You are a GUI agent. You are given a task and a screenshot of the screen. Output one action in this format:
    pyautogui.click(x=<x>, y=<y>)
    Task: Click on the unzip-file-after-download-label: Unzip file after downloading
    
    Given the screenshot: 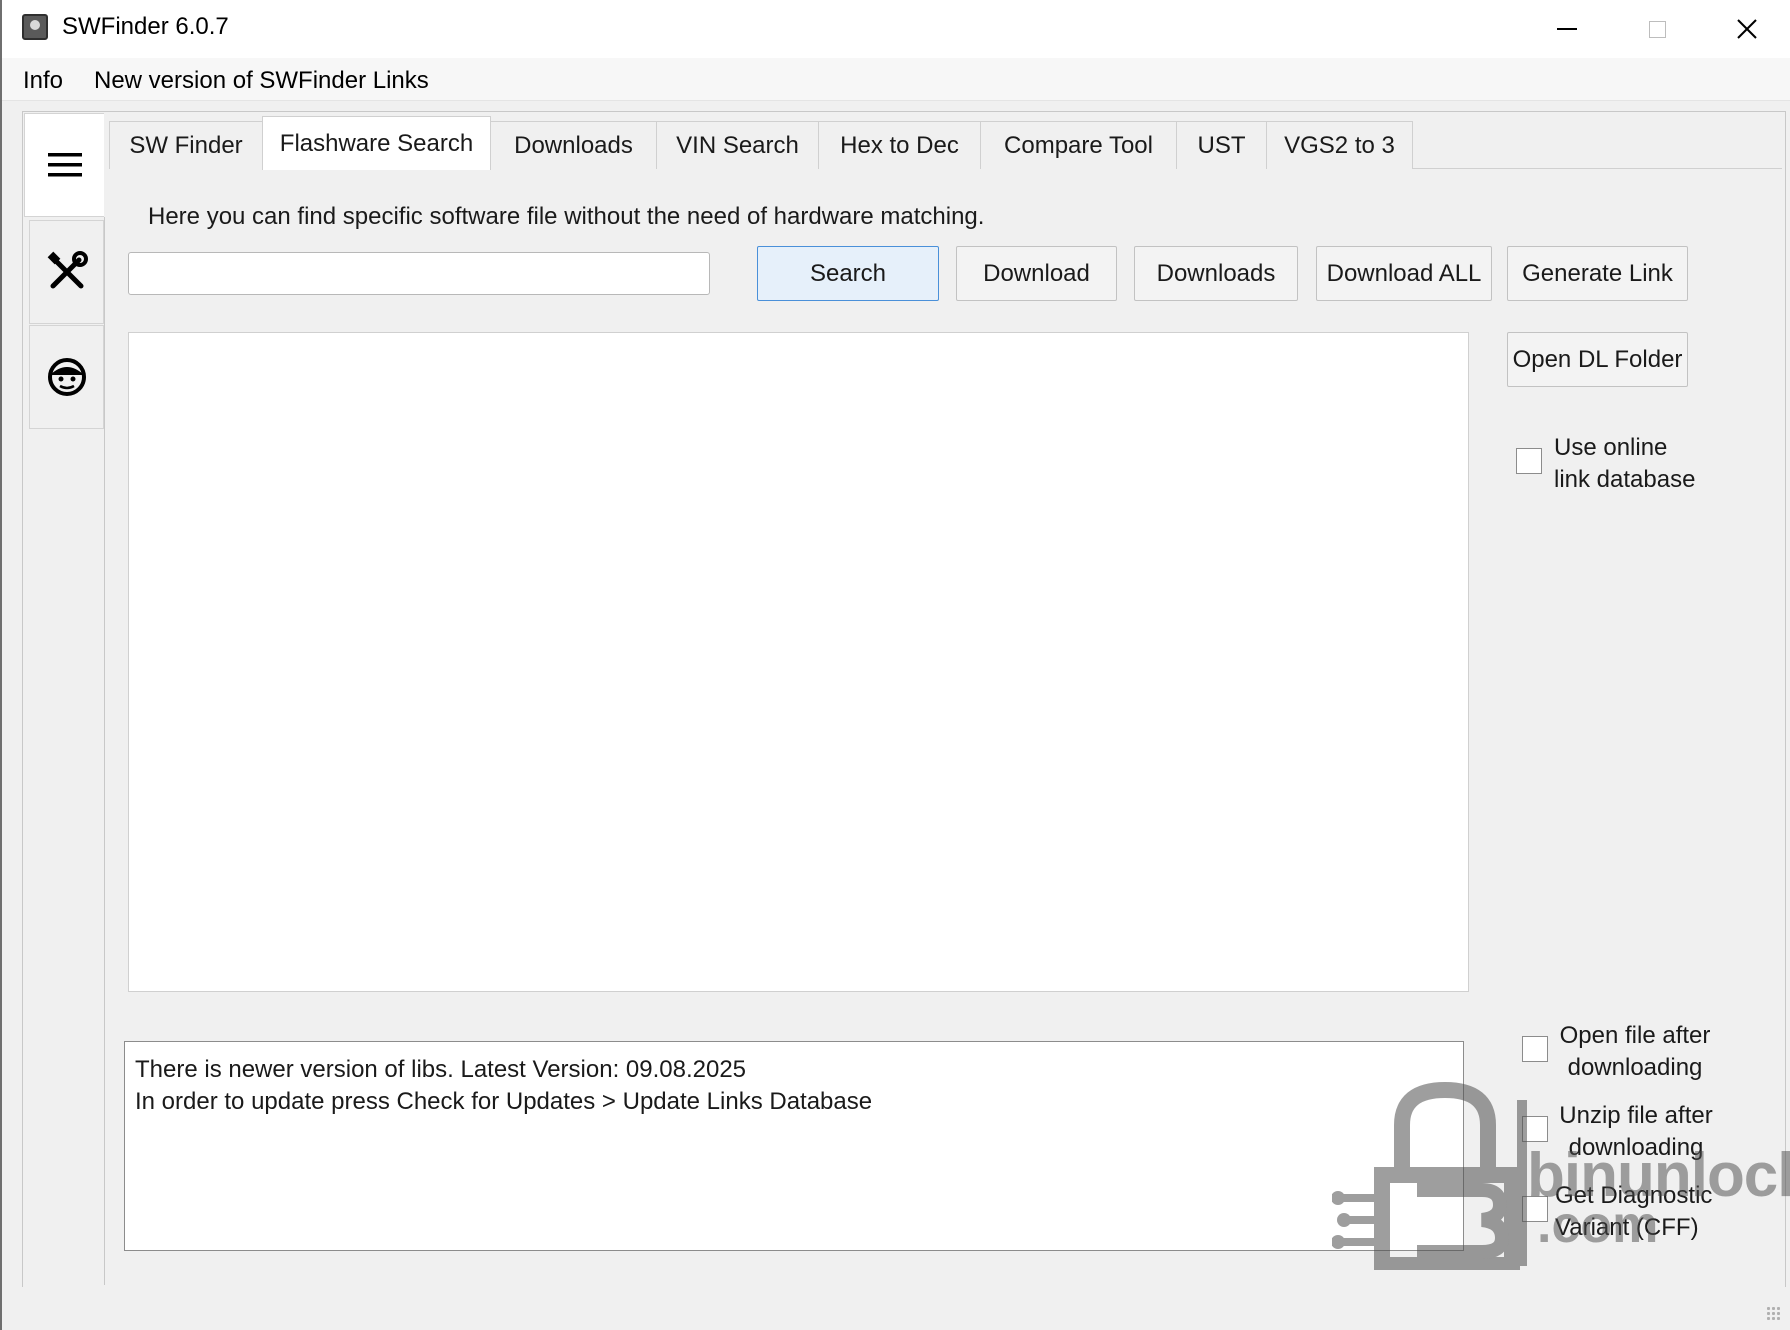 What is the action you would take?
    pyautogui.click(x=1636, y=1132)
    